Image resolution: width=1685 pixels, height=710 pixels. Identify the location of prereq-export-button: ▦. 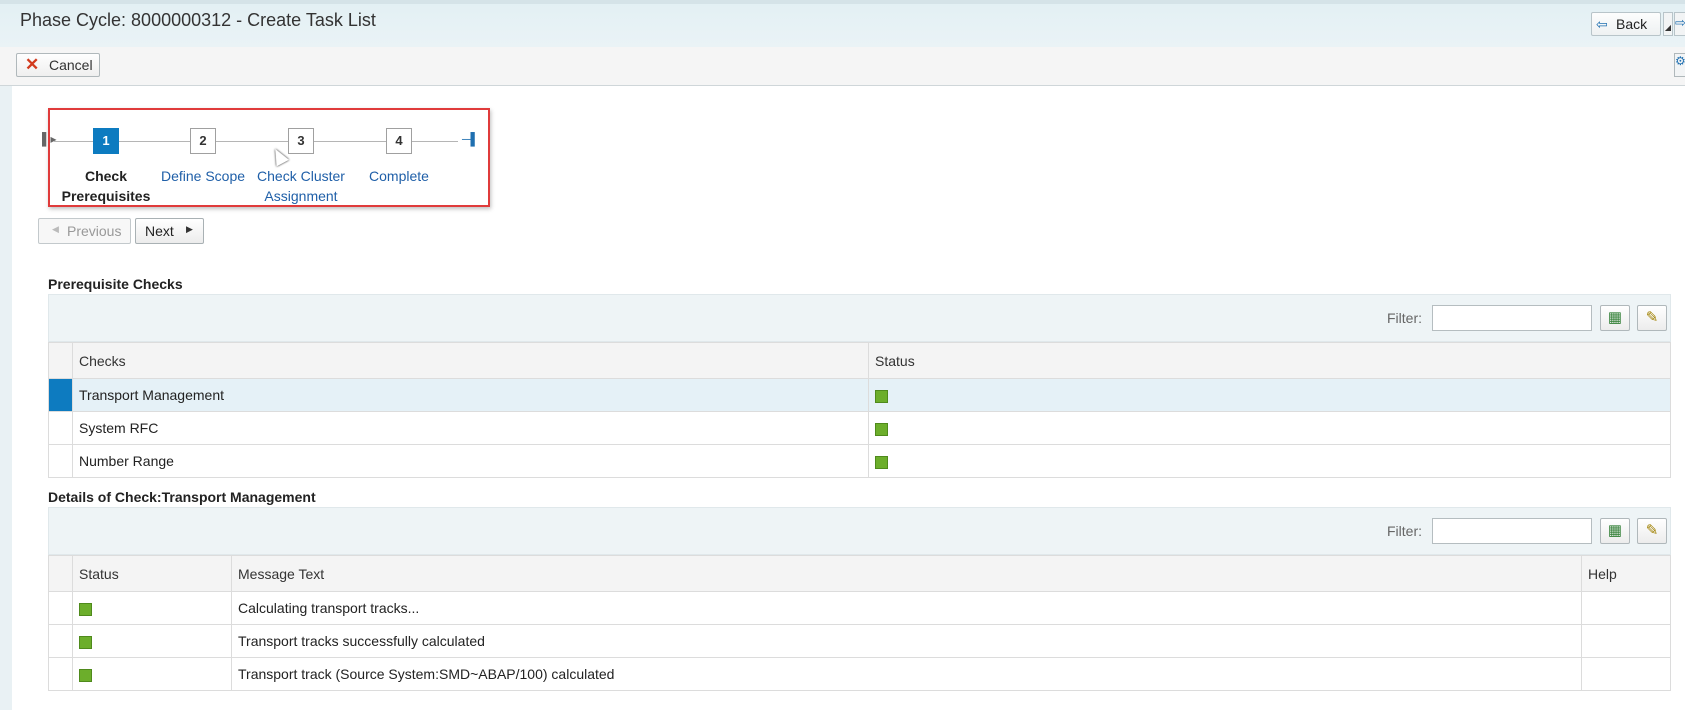
(1615, 318).